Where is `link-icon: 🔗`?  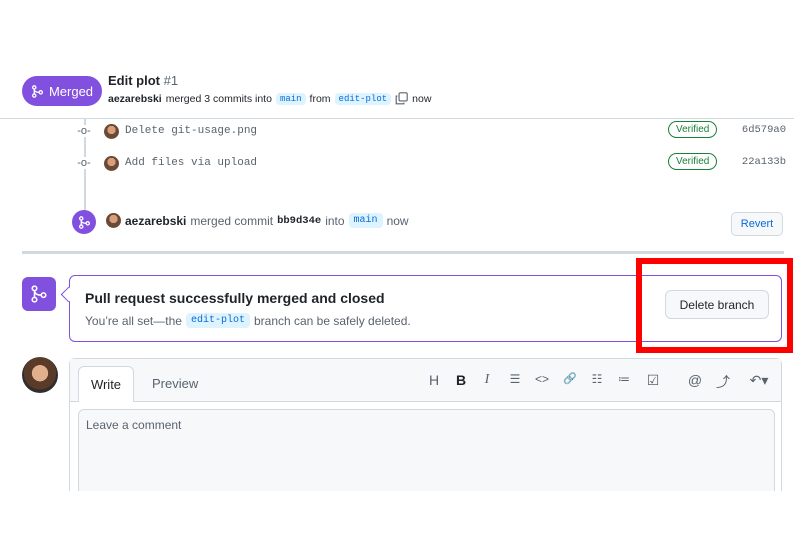
link-icon: 🔗 is located at coordinates (570, 378).